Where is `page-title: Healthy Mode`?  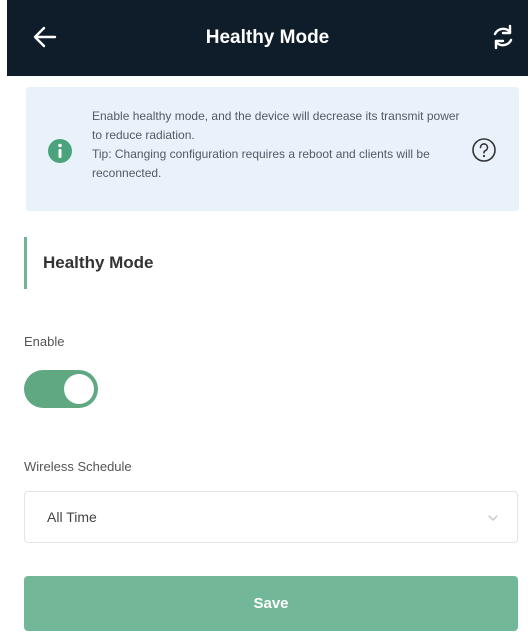
page-title: Healthy Mode is located at coordinates (267, 37).